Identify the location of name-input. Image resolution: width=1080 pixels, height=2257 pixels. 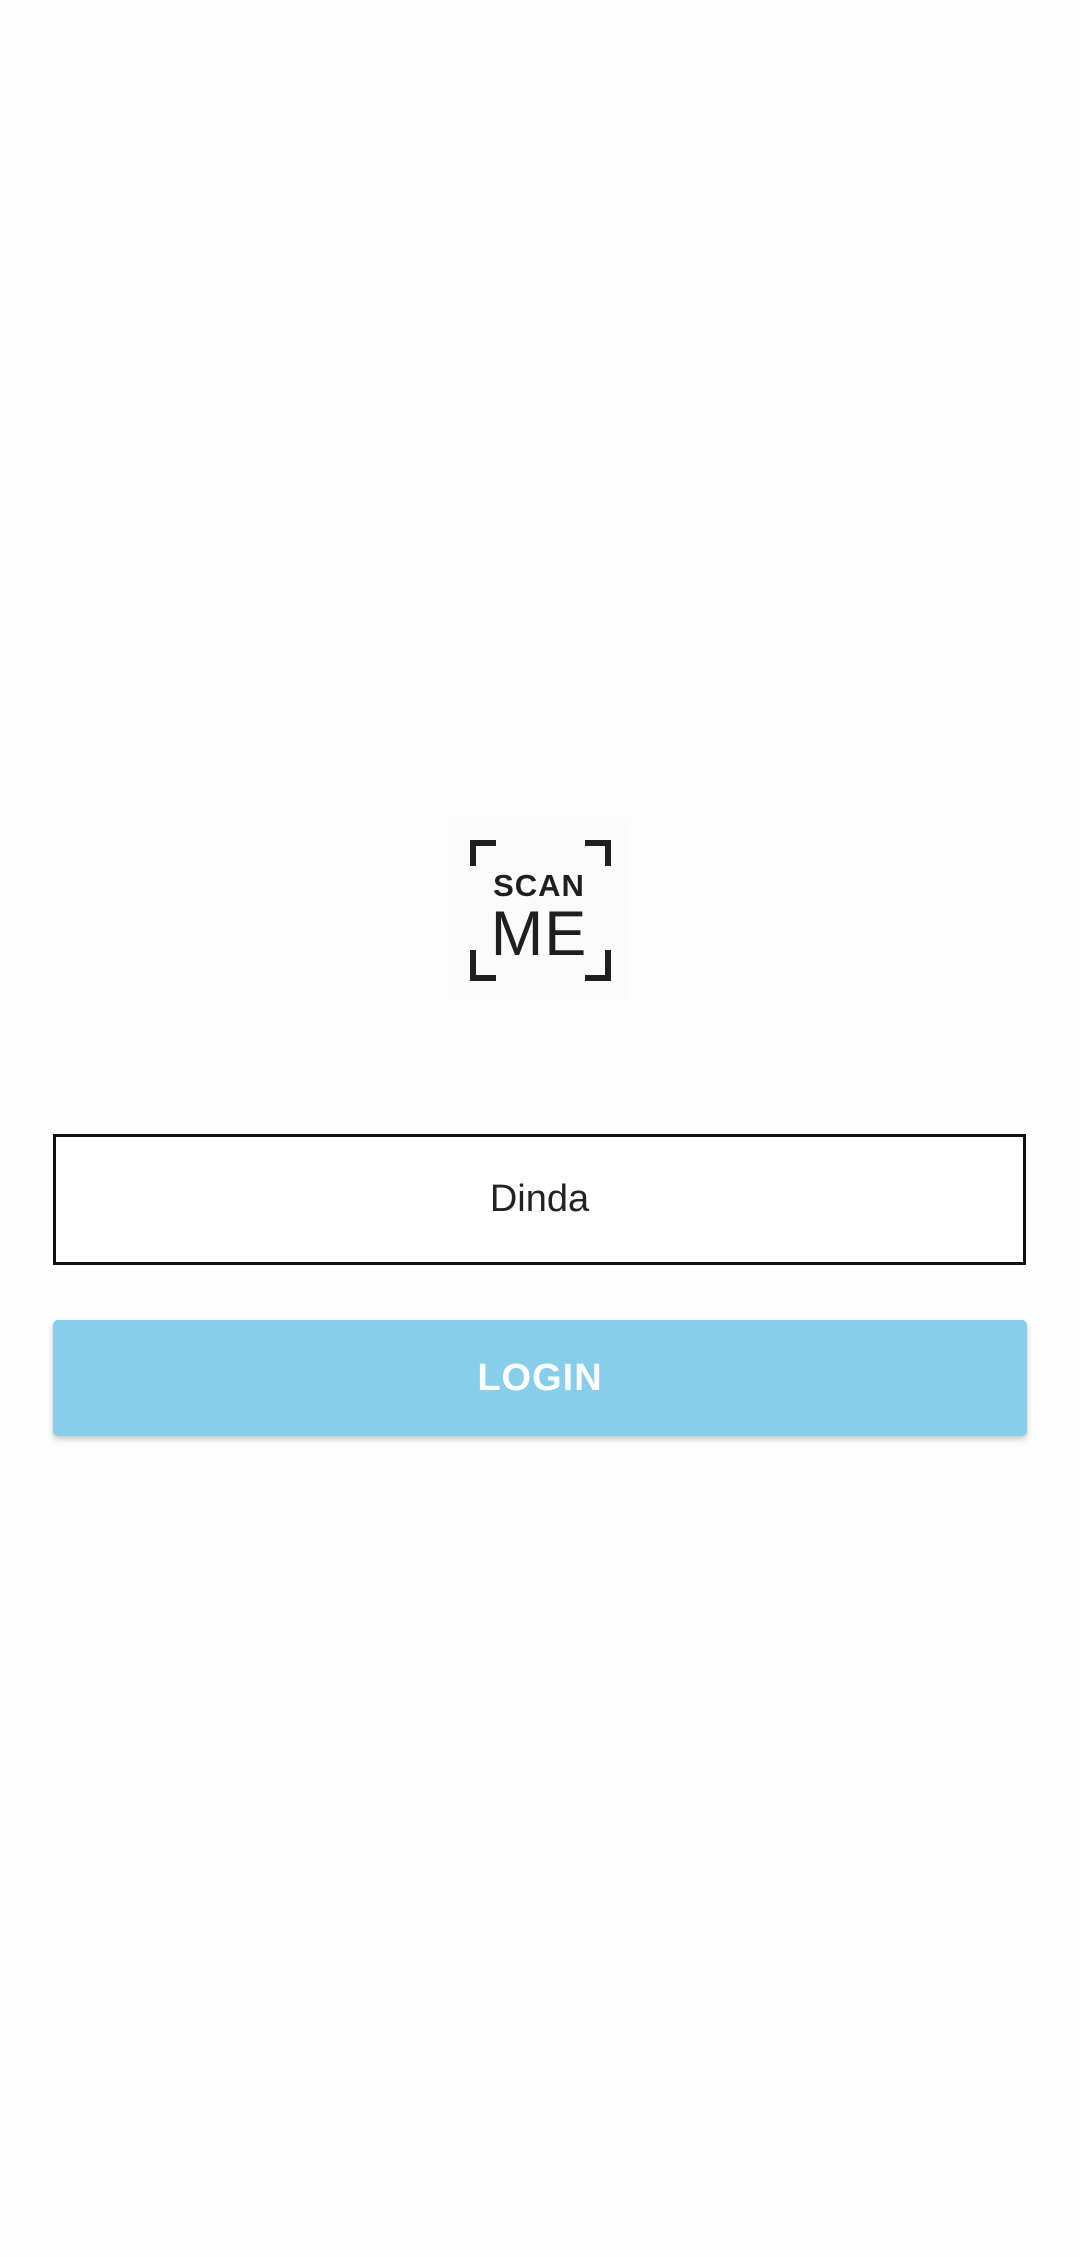
(539, 1199).